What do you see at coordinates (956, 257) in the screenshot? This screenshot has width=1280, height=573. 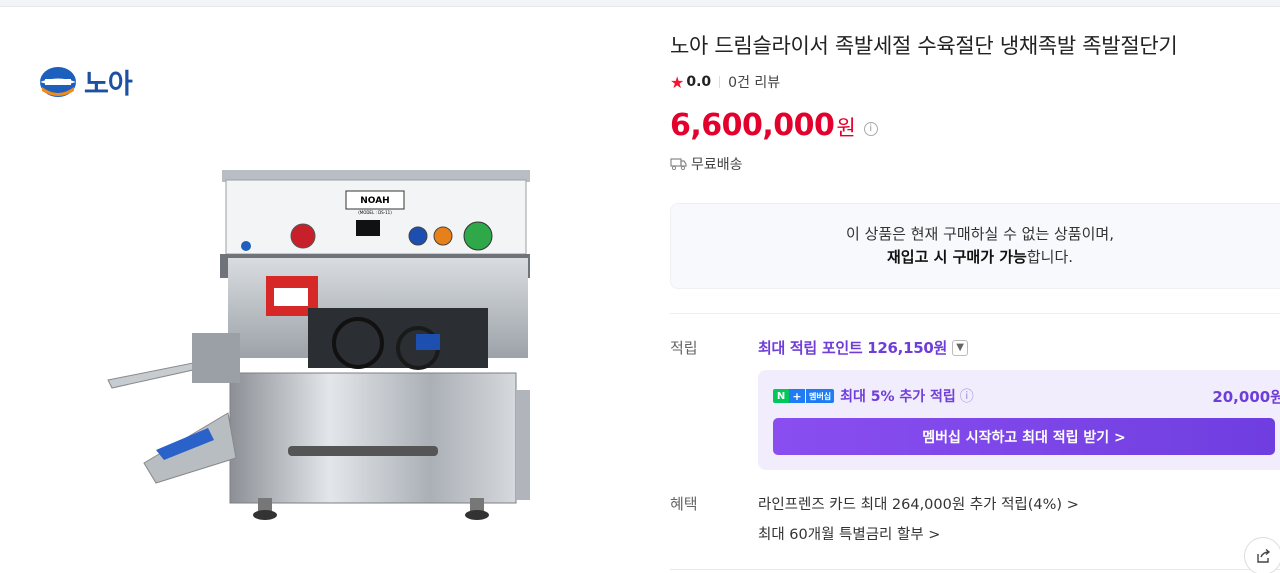 I see `soldout-line2-bold: 재입고 시 구매가 가능` at bounding box center [956, 257].